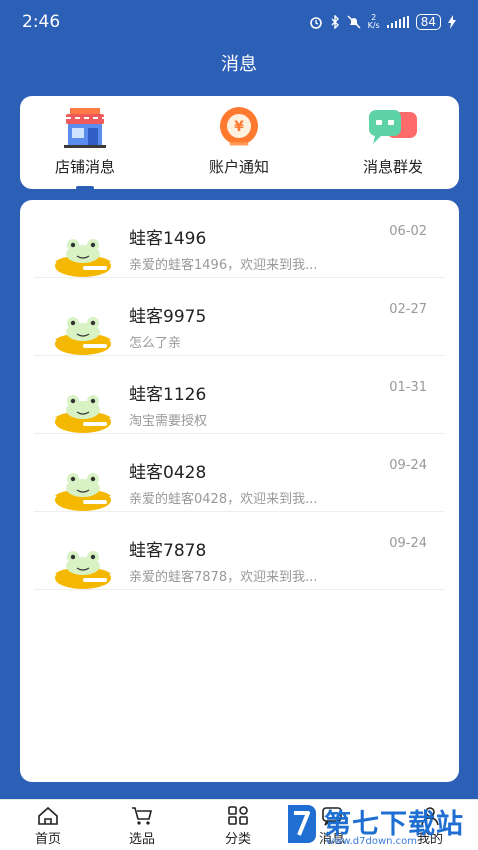 The width and height of the screenshot is (478, 850). I want to click on nav-label: 分类, so click(237, 839).